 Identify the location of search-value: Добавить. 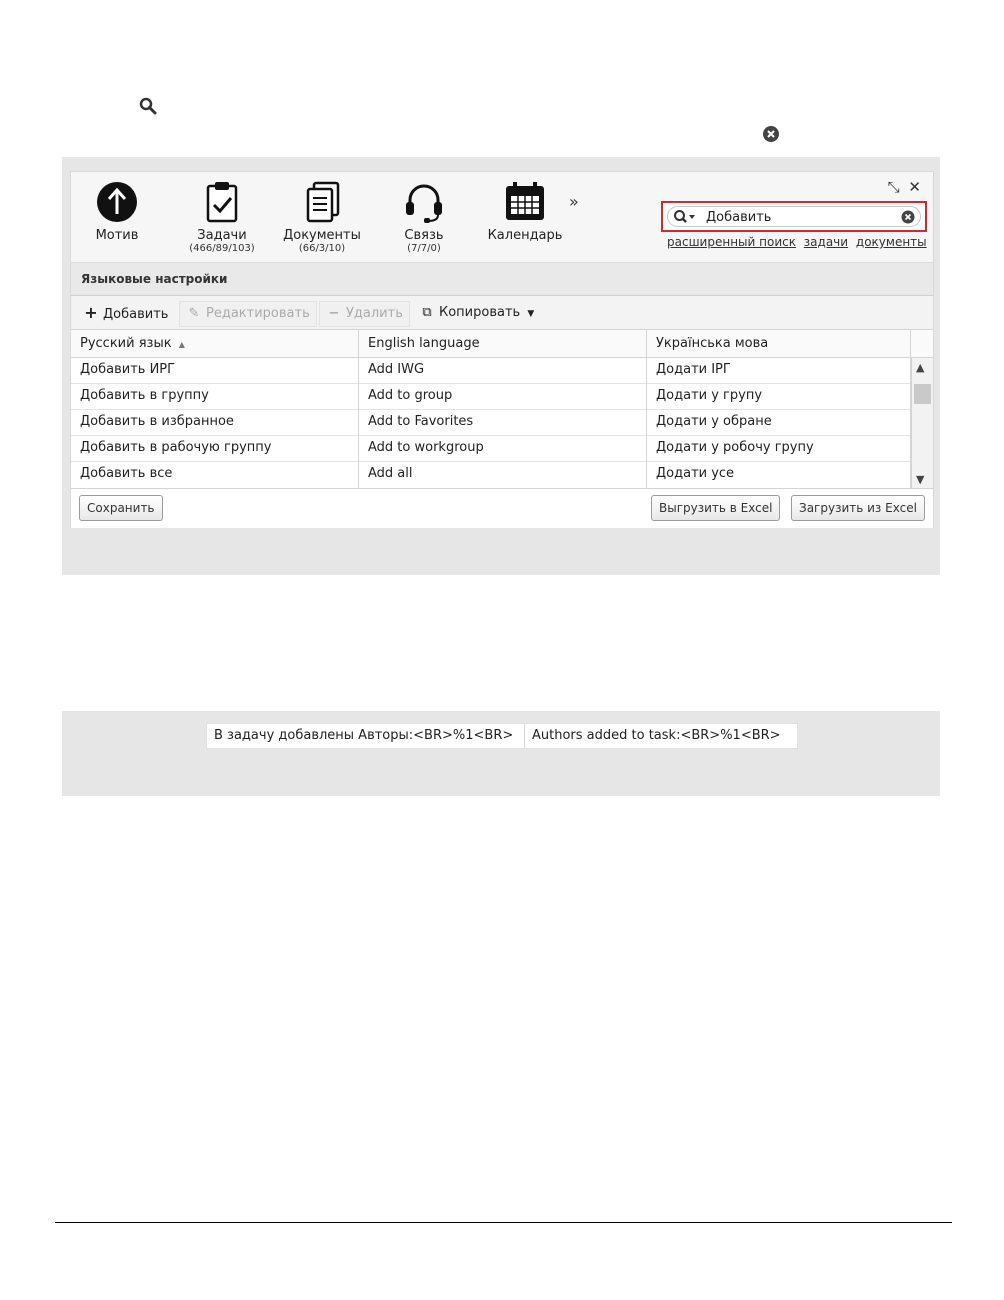
(739, 217).